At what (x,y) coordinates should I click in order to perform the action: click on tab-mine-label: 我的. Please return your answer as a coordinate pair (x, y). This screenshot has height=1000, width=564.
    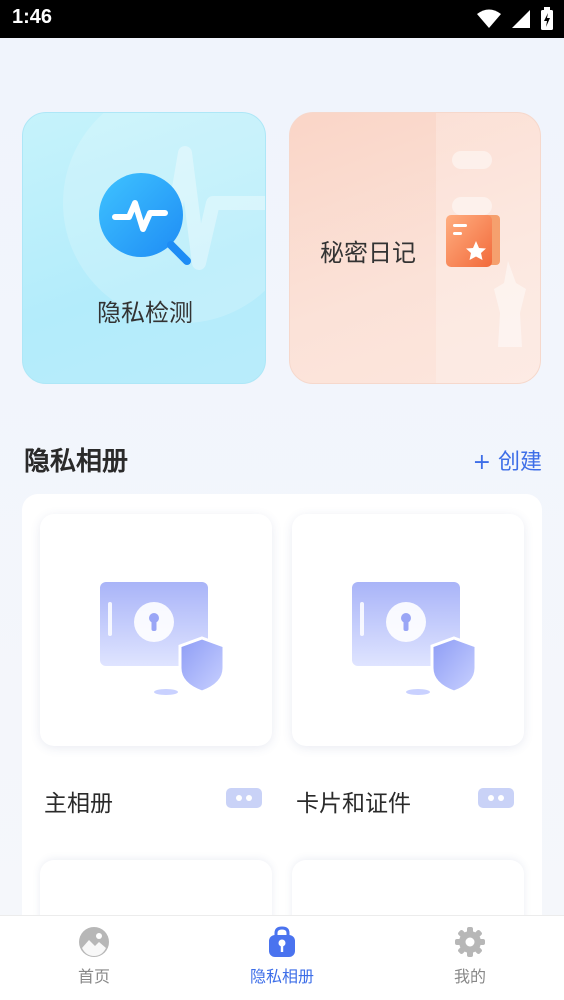
    Looking at the image, I should click on (469, 976).